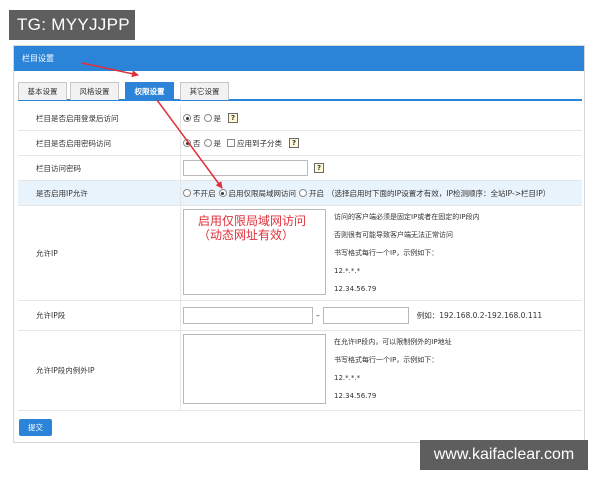 The image size is (600, 480). Describe the element at coordinates (187, 118) in the screenshot. I see `login-no-radio` at that location.